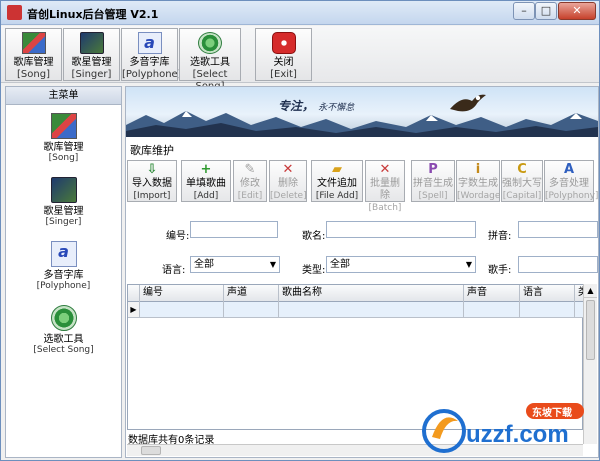 The height and width of the screenshot is (461, 600). What do you see at coordinates (590, 291) in the screenshot?
I see `scroll-up-icon: ▲` at bounding box center [590, 291].